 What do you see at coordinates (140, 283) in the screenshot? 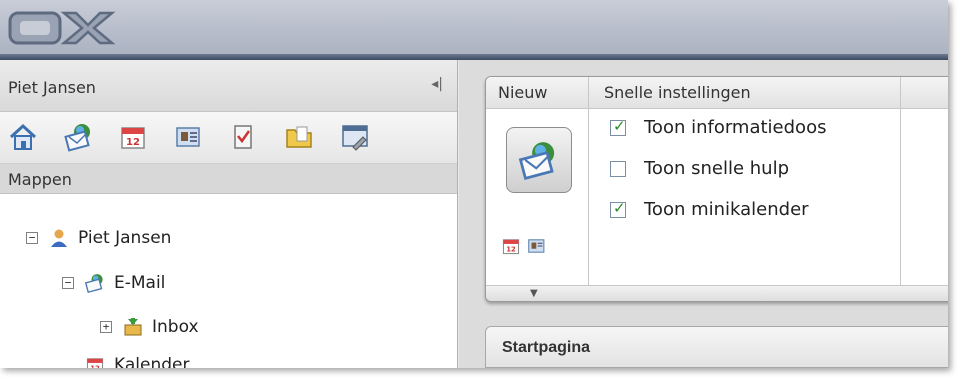
I see `tree-item-label: E-Mail` at bounding box center [140, 283].